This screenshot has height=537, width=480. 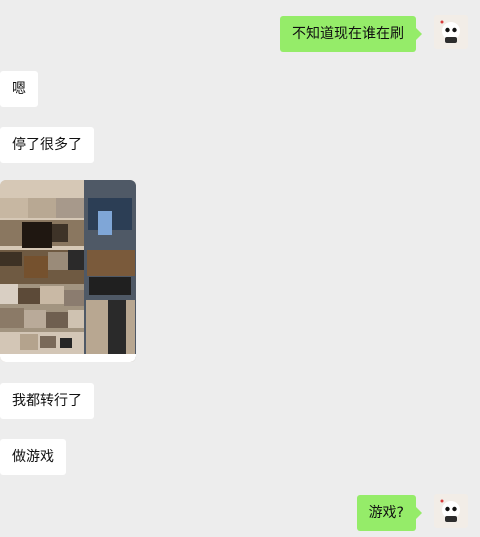 I want to click on message-bubble: 不知道现在谁在刷, so click(x=351, y=34).